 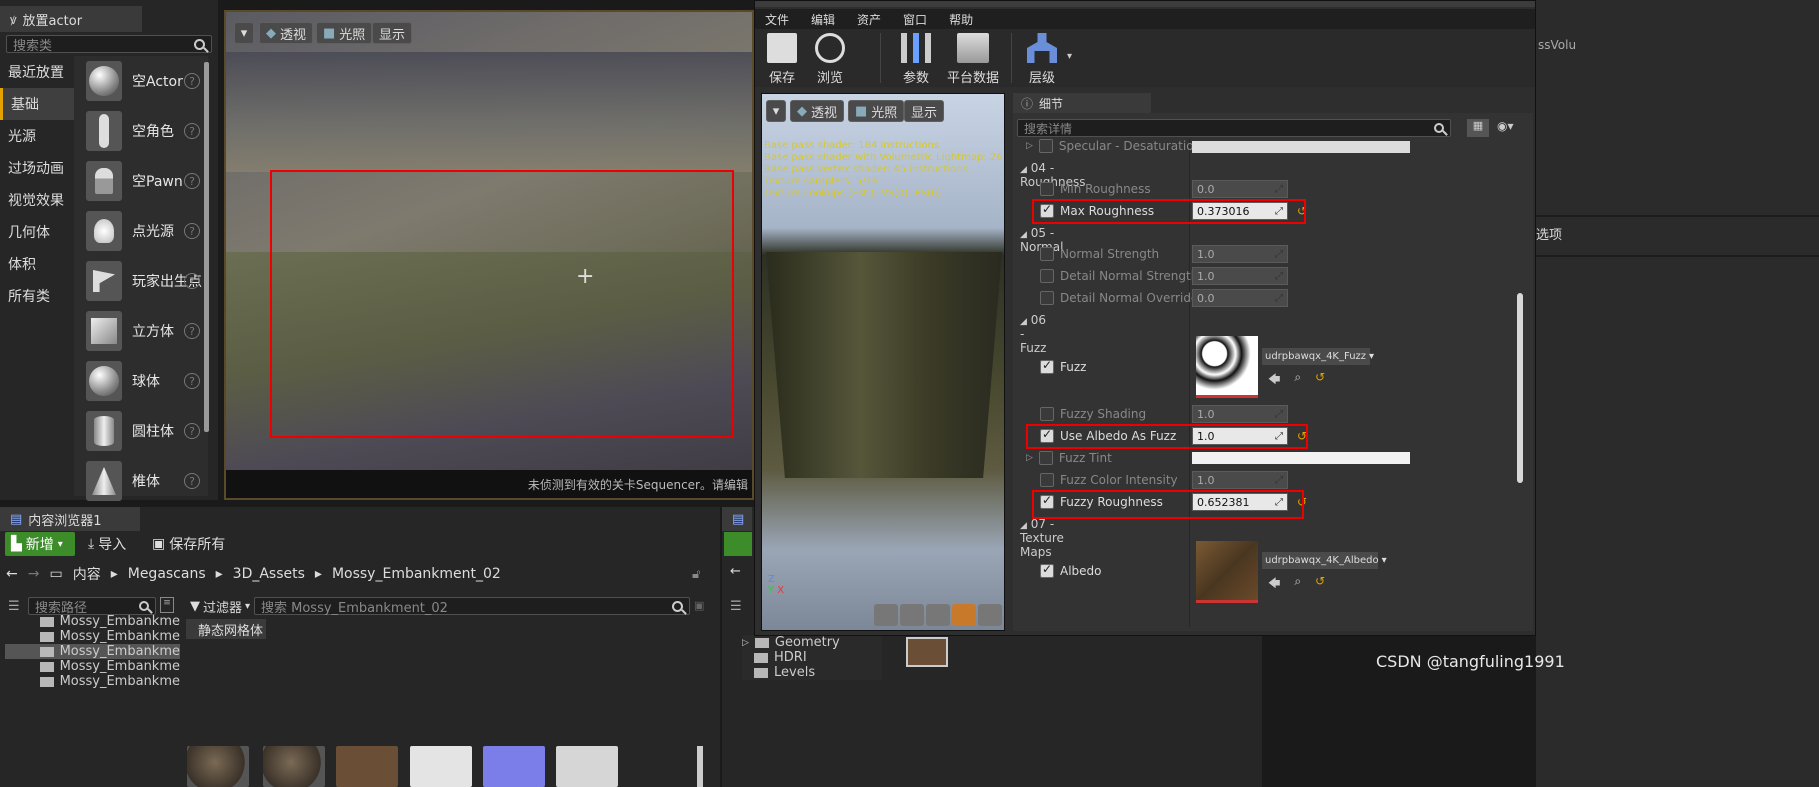 I want to click on folder-geometry: ▷ Geometry, so click(x=812, y=642).